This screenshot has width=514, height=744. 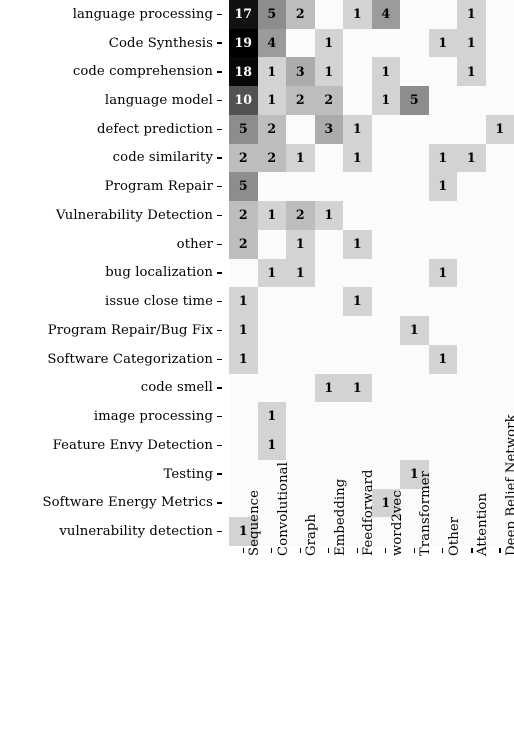 I want to click on heatmap-cell-value: 5, so click(x=243, y=186).